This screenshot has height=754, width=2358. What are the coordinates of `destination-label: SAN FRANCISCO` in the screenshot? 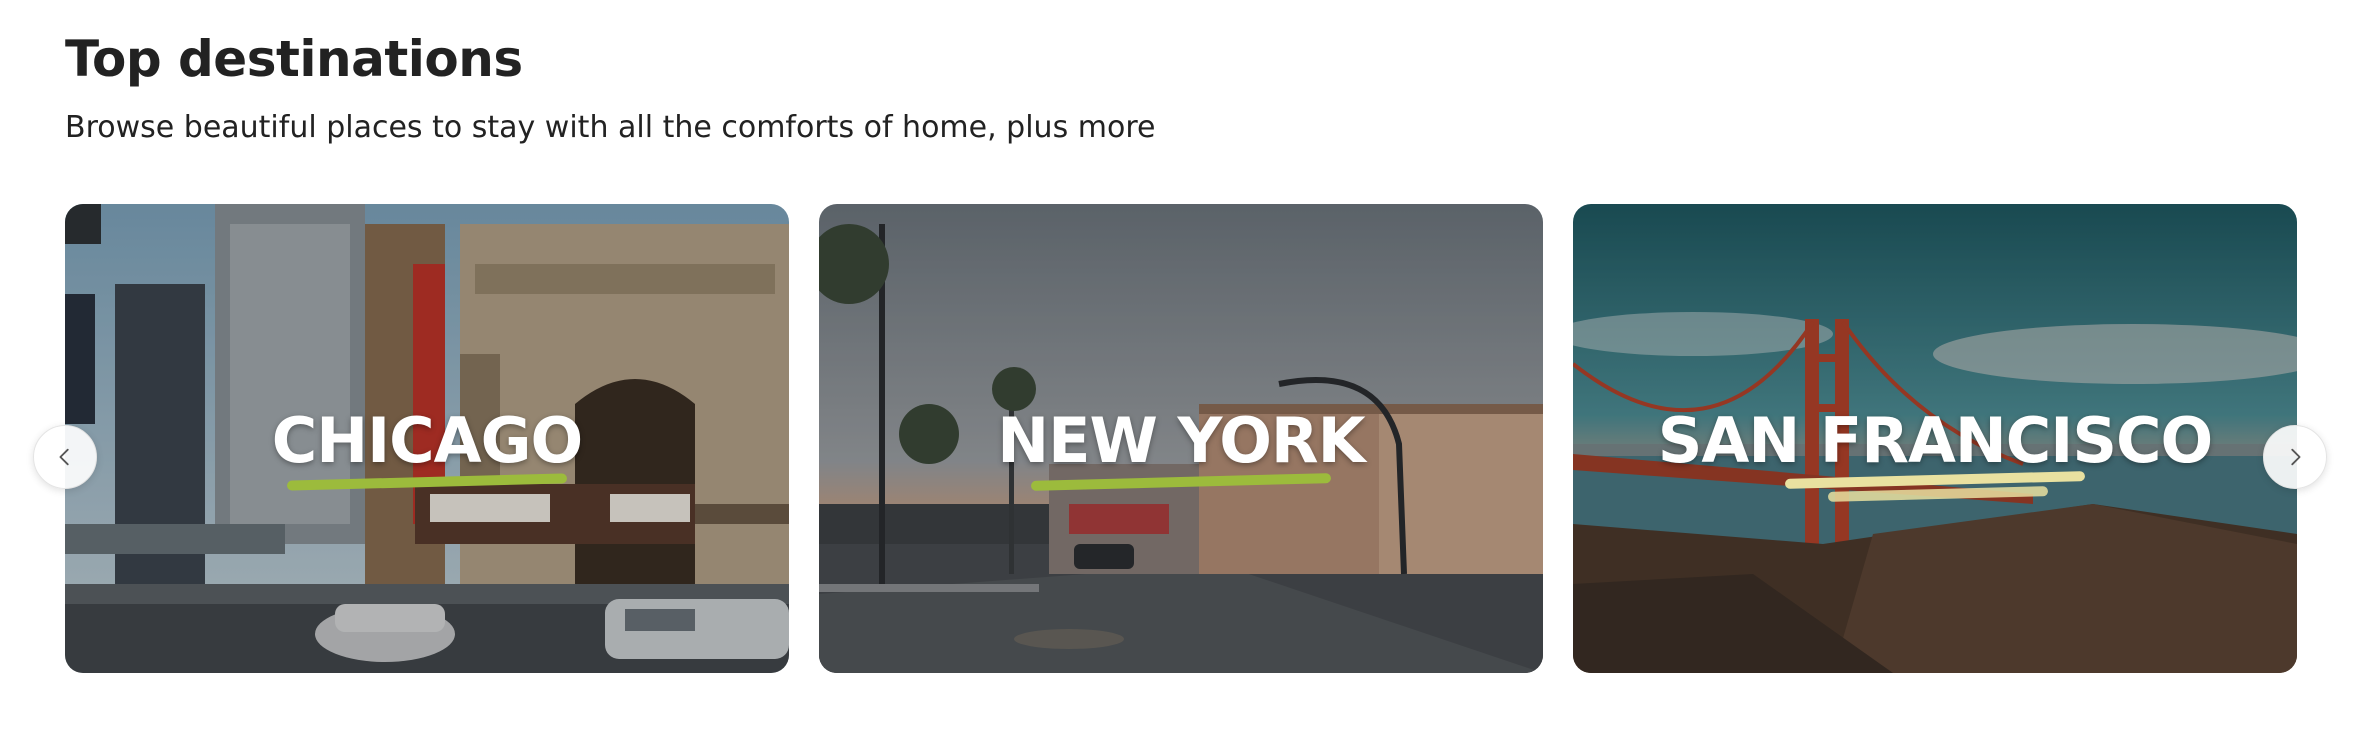 It's located at (1935, 440).